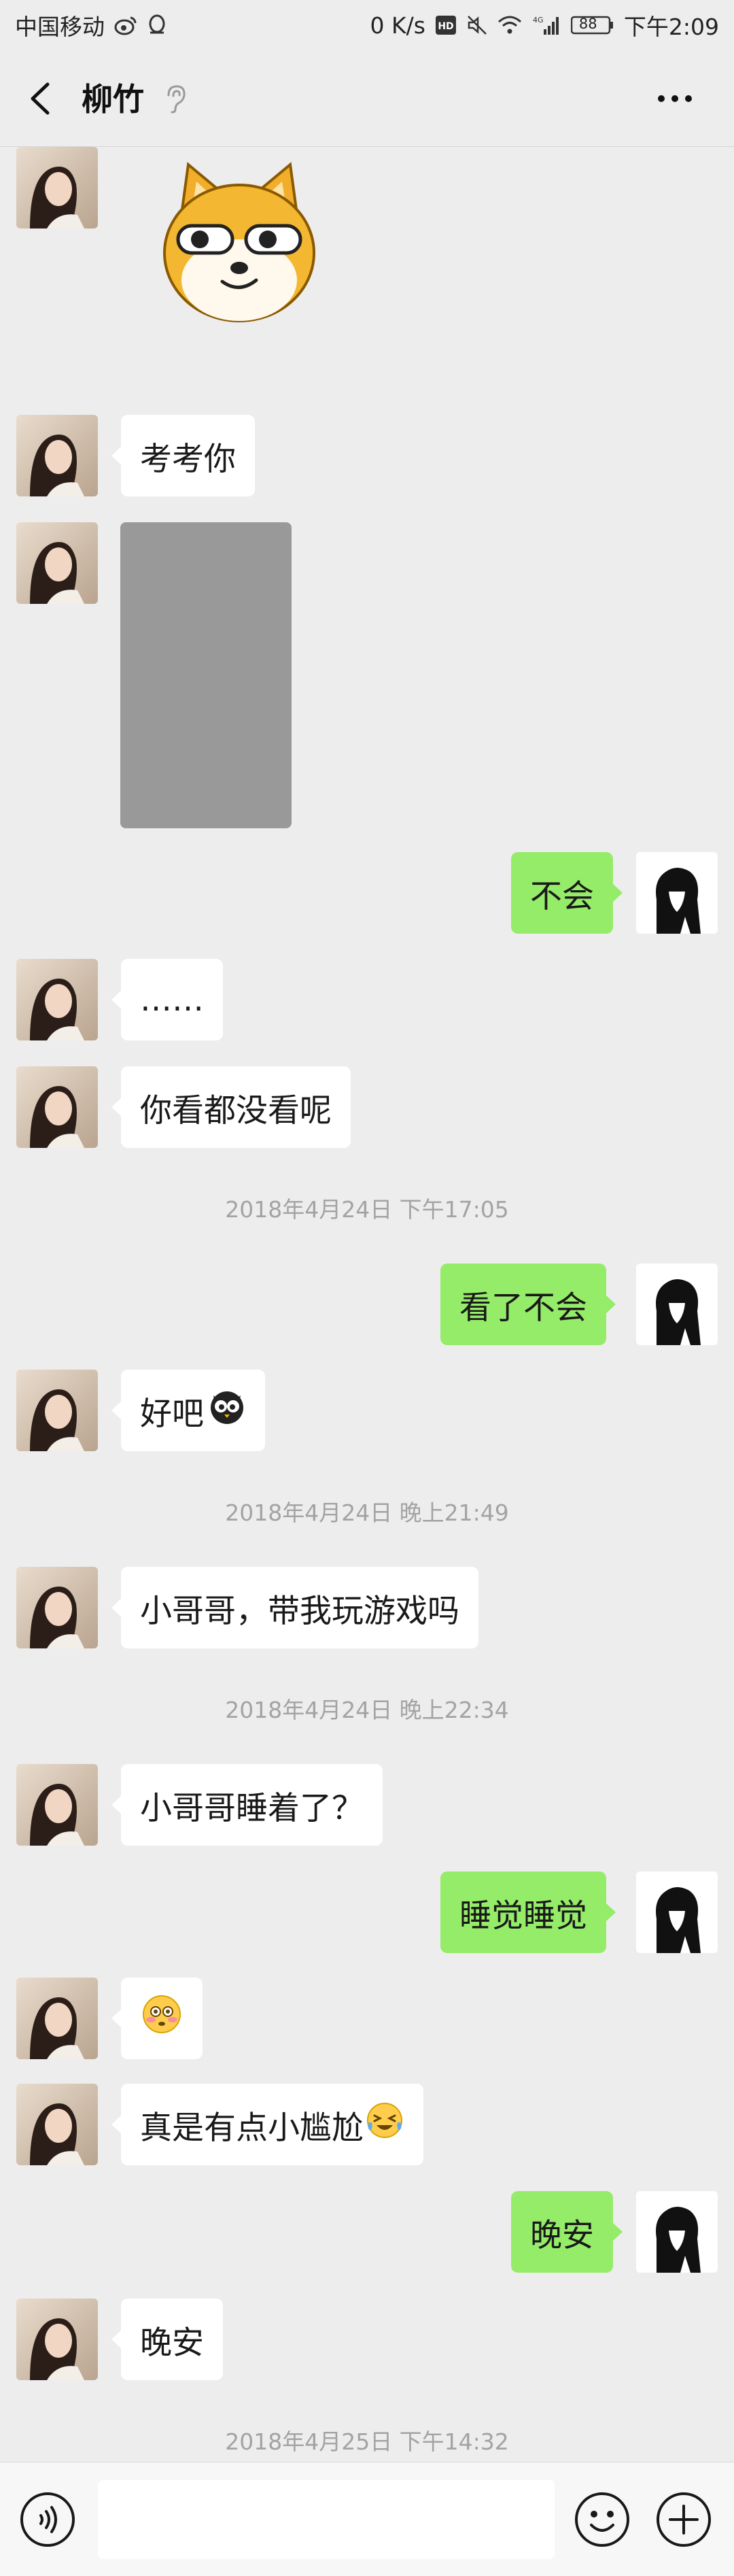 This screenshot has height=2576, width=734. I want to click on message-bubble, so click(157, 2018).